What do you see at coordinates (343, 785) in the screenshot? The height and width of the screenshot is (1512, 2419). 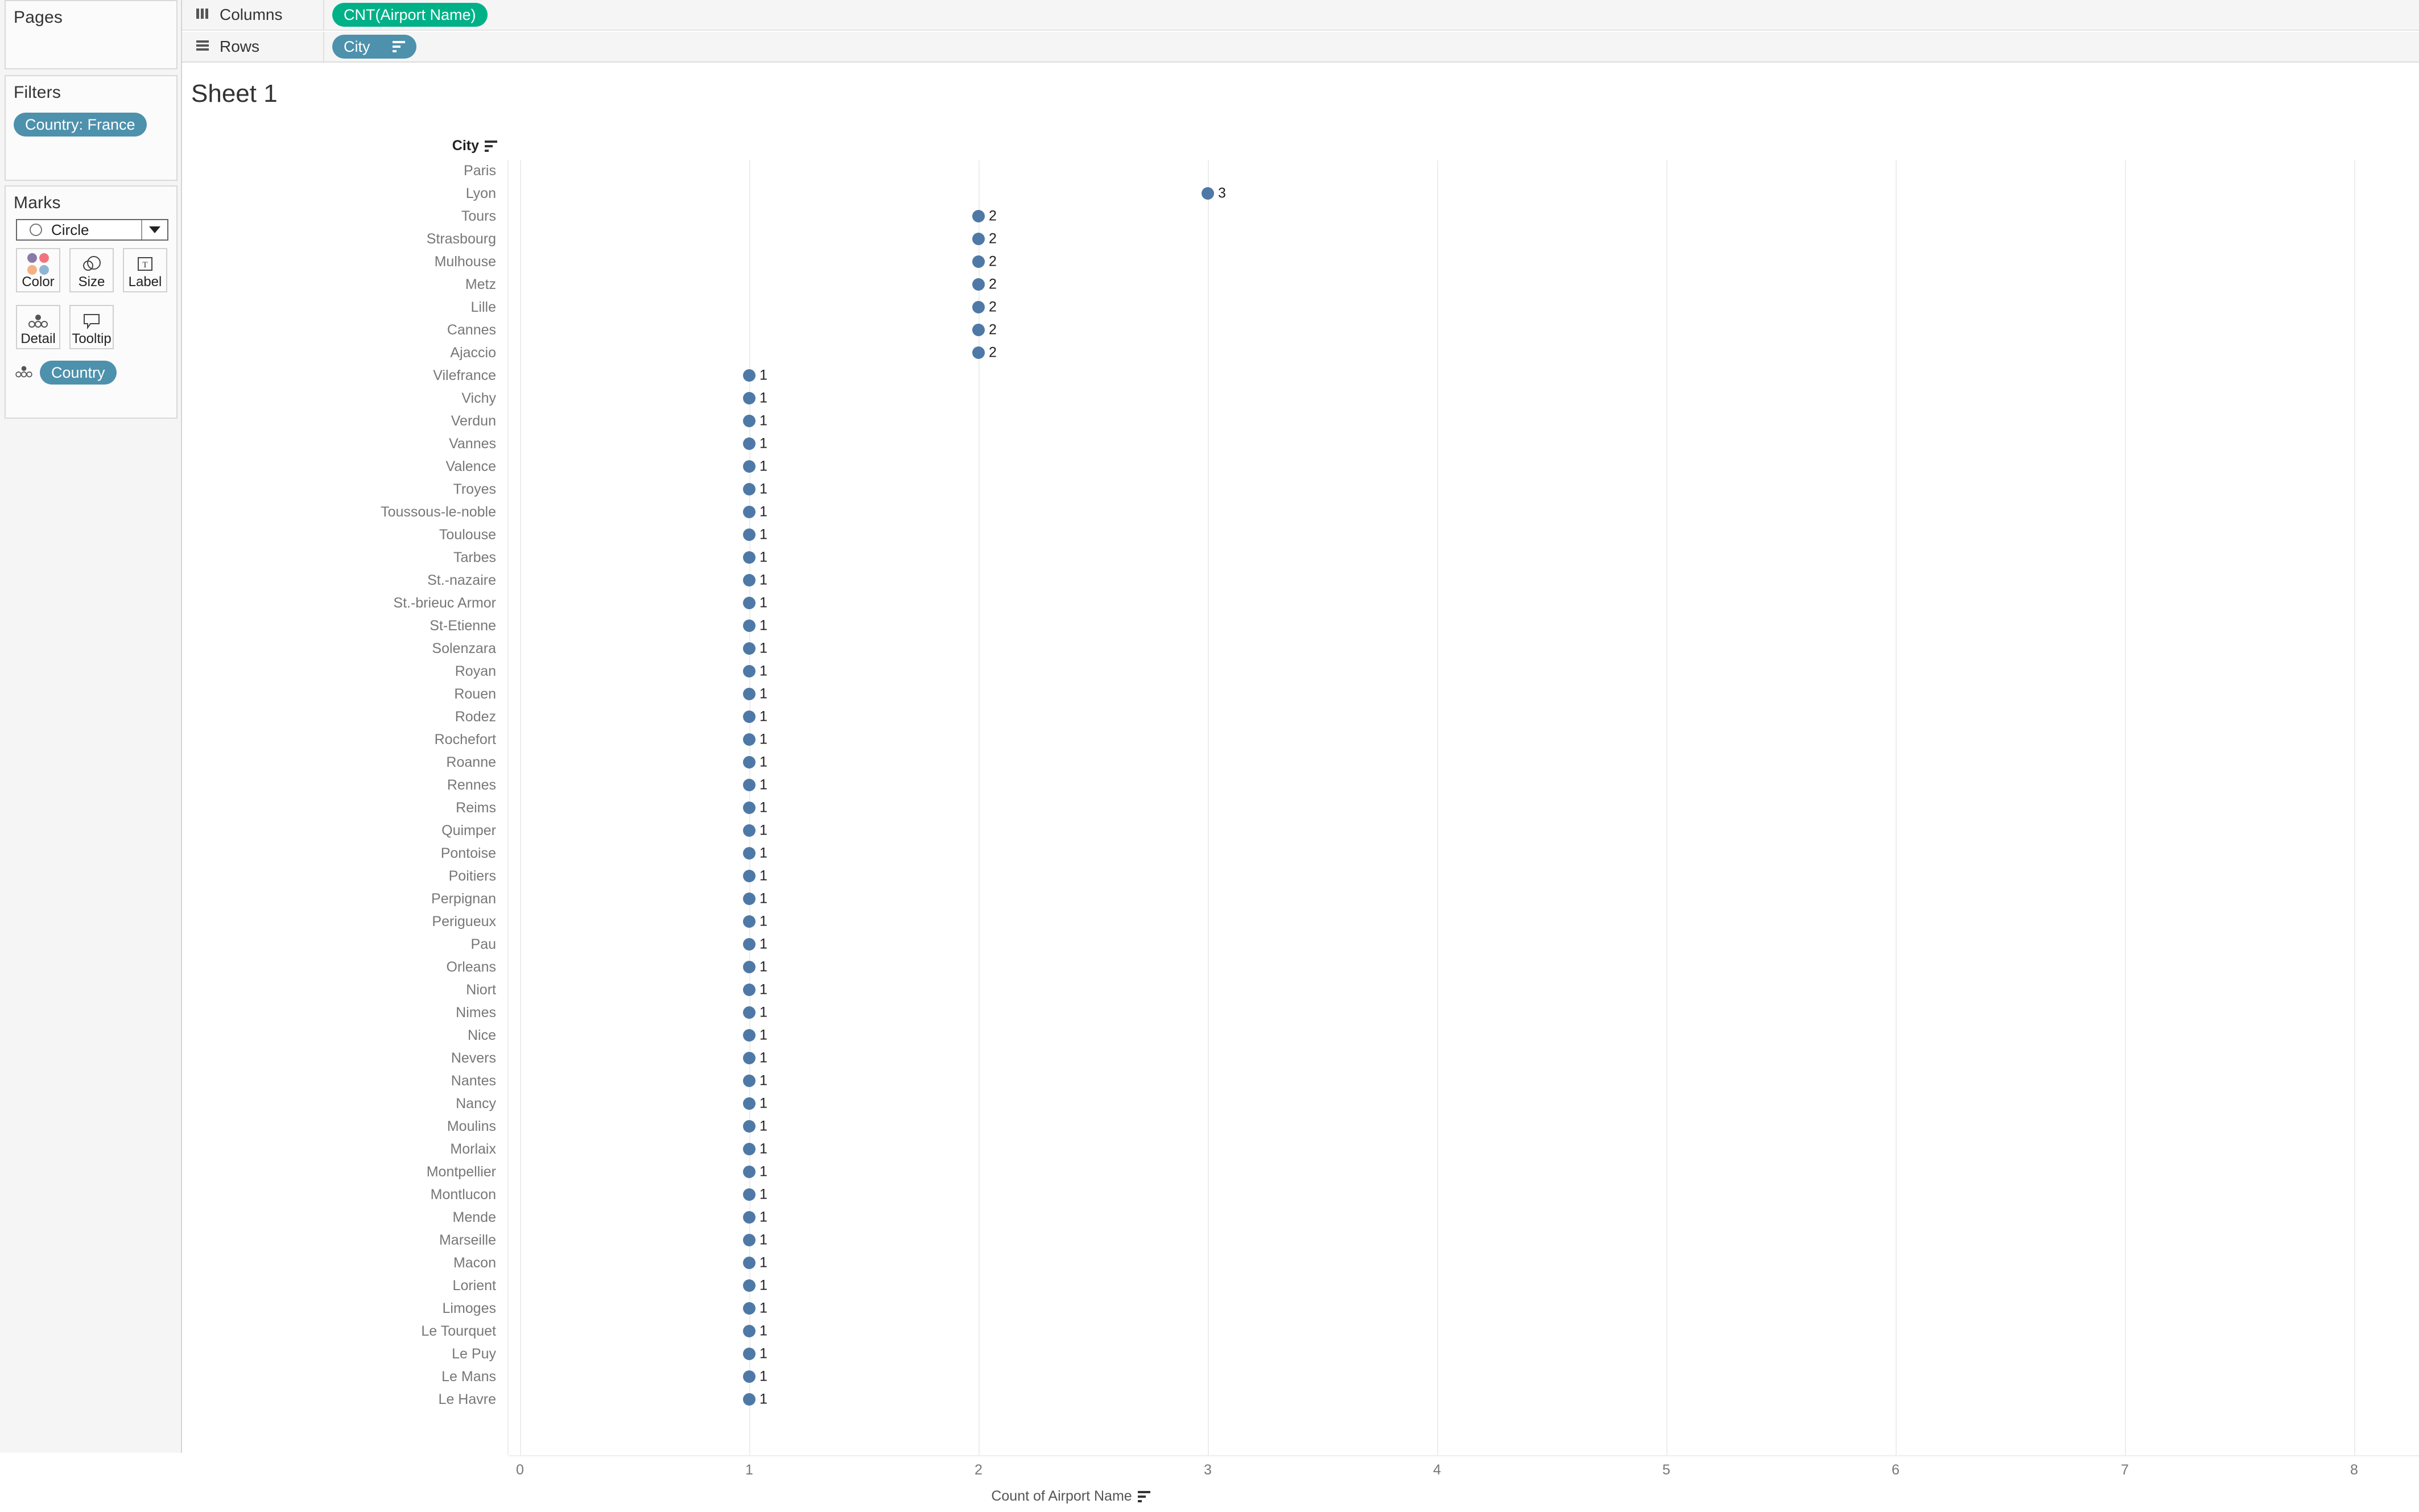 I see `row-label: Rennes` at bounding box center [343, 785].